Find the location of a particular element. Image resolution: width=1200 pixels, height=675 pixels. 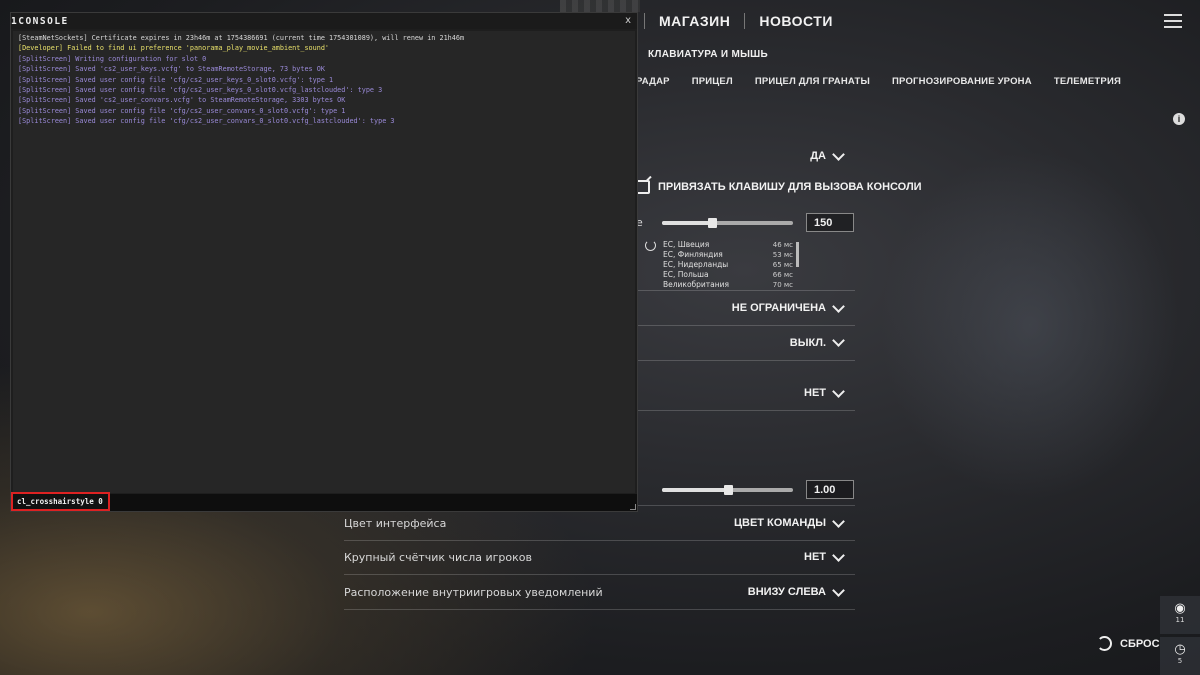

dropdown-interface-color: ЦВЕТ КОМАНДЫ is located at coordinates (794, 521).